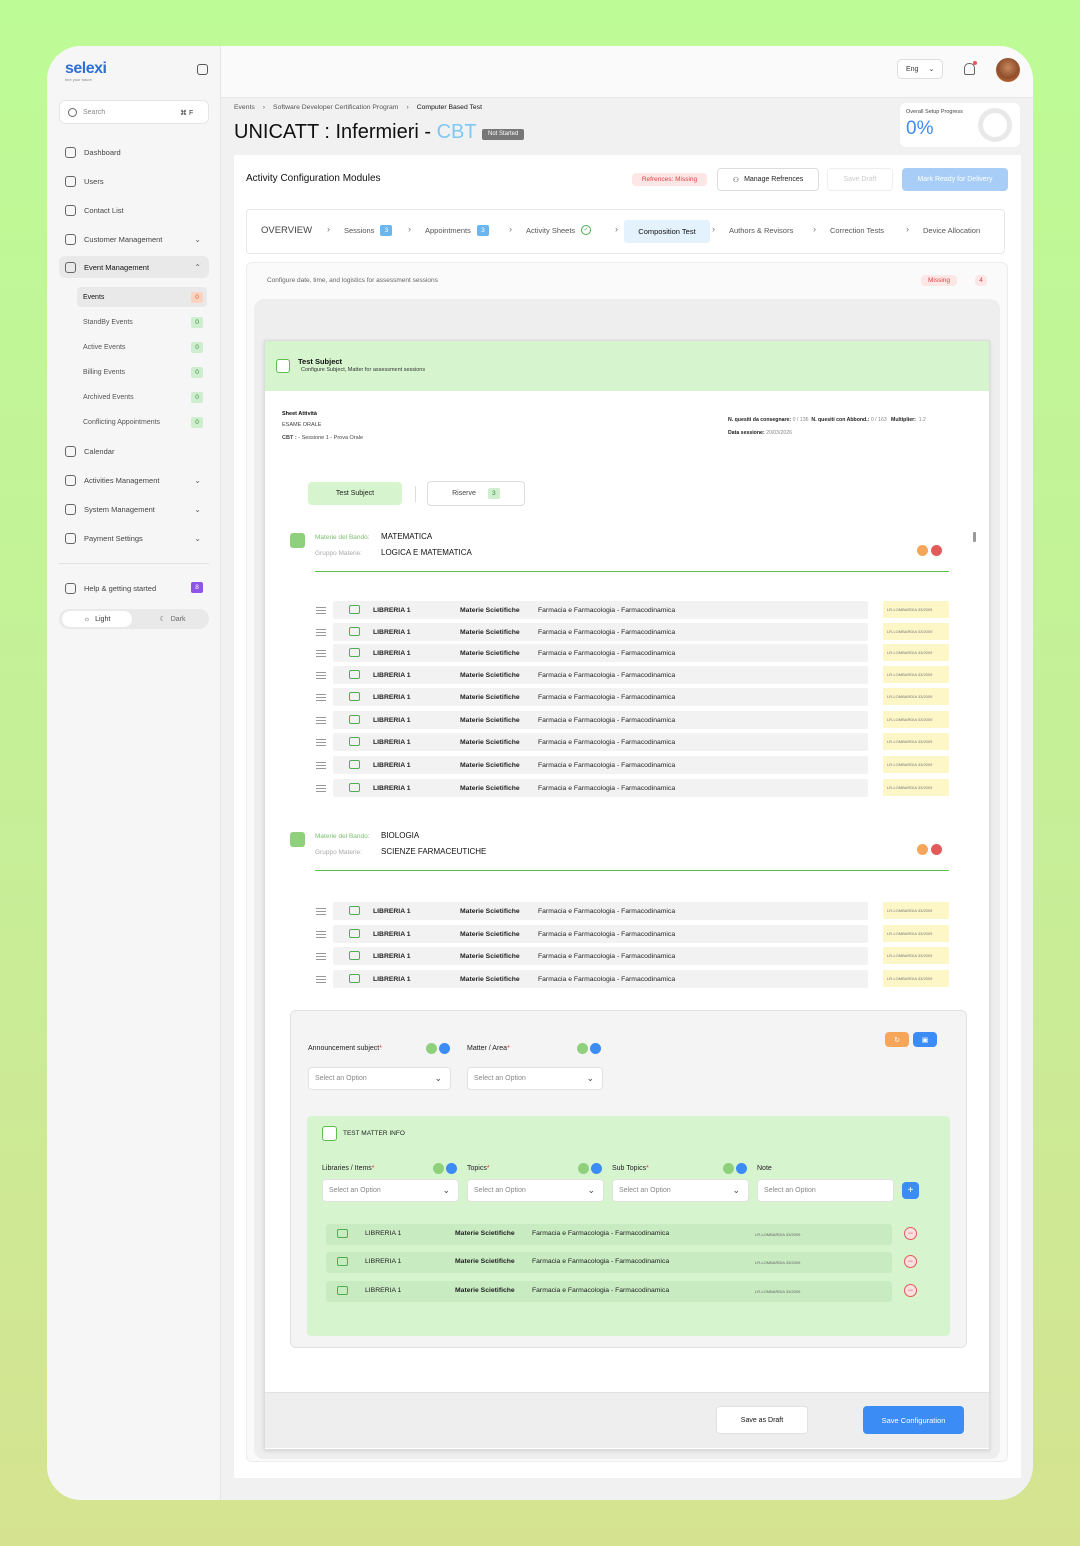 This screenshot has width=1080, height=1546. I want to click on tab-activity-sheets: Activity Sheets ✓, so click(559, 230).